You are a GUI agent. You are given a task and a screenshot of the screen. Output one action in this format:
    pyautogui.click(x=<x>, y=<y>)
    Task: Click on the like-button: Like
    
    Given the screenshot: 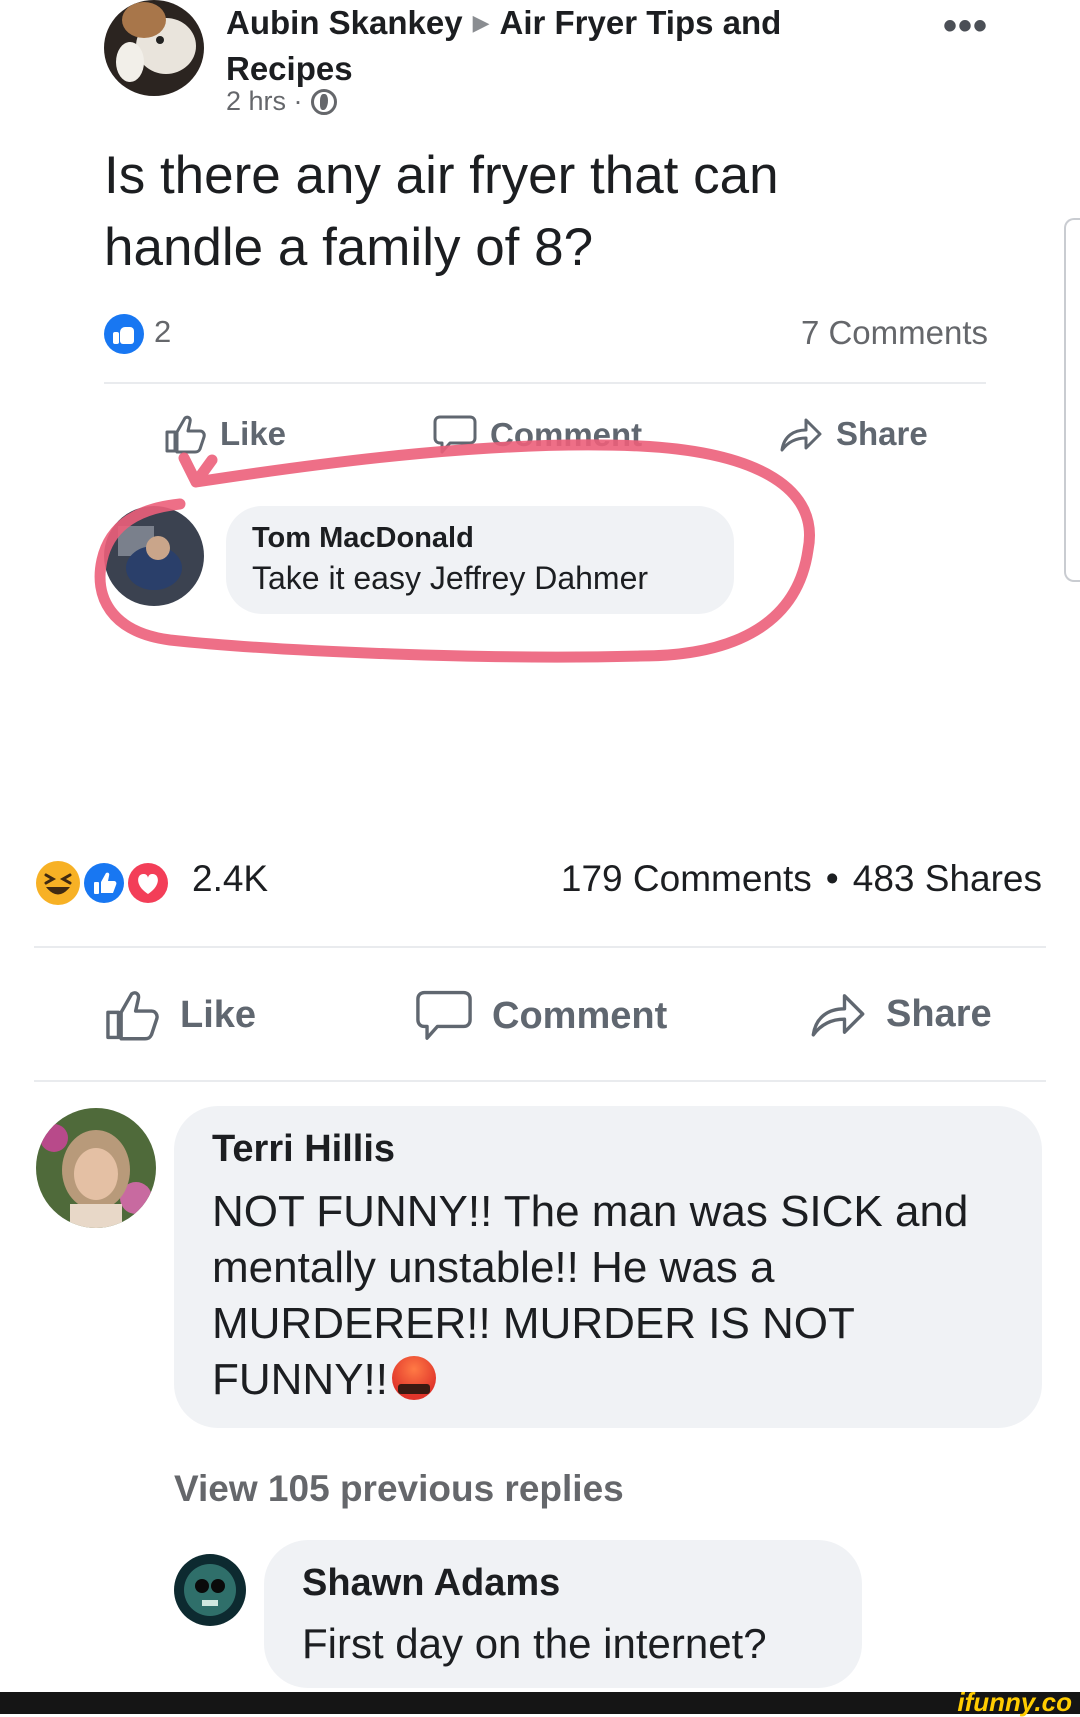 What is the action you would take?
    pyautogui.click(x=180, y=1015)
    